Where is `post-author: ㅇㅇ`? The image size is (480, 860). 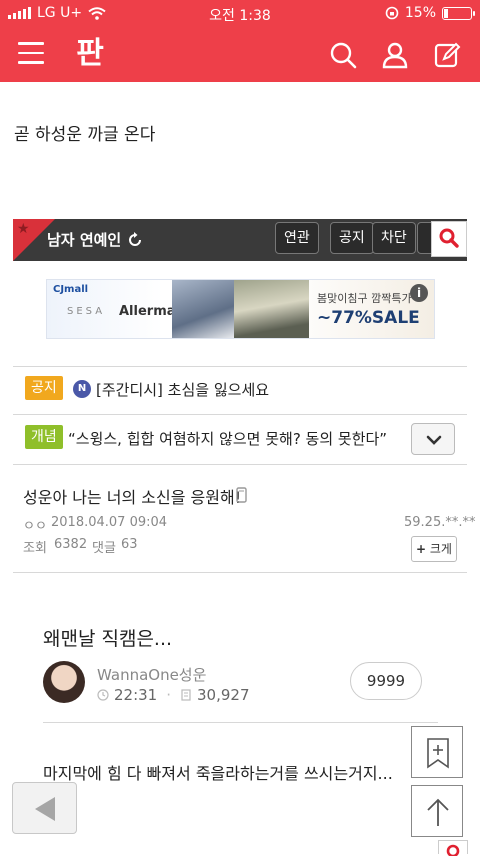
post-author: ㅇㅇ is located at coordinates (35, 526).